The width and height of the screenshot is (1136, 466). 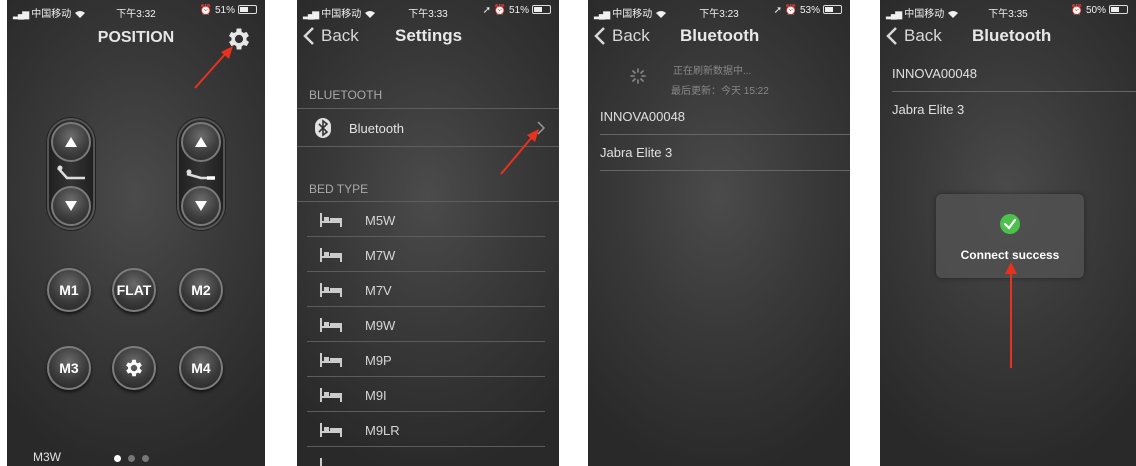 What do you see at coordinates (239, 39) in the screenshot?
I see `settings-gear-icon` at bounding box center [239, 39].